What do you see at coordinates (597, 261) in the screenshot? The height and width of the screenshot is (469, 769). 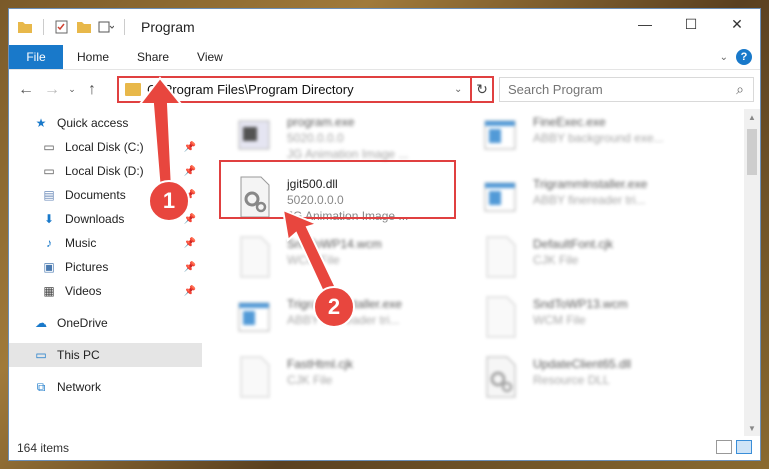 I see `file-item: DefaultFont.cjk CJK File` at bounding box center [597, 261].